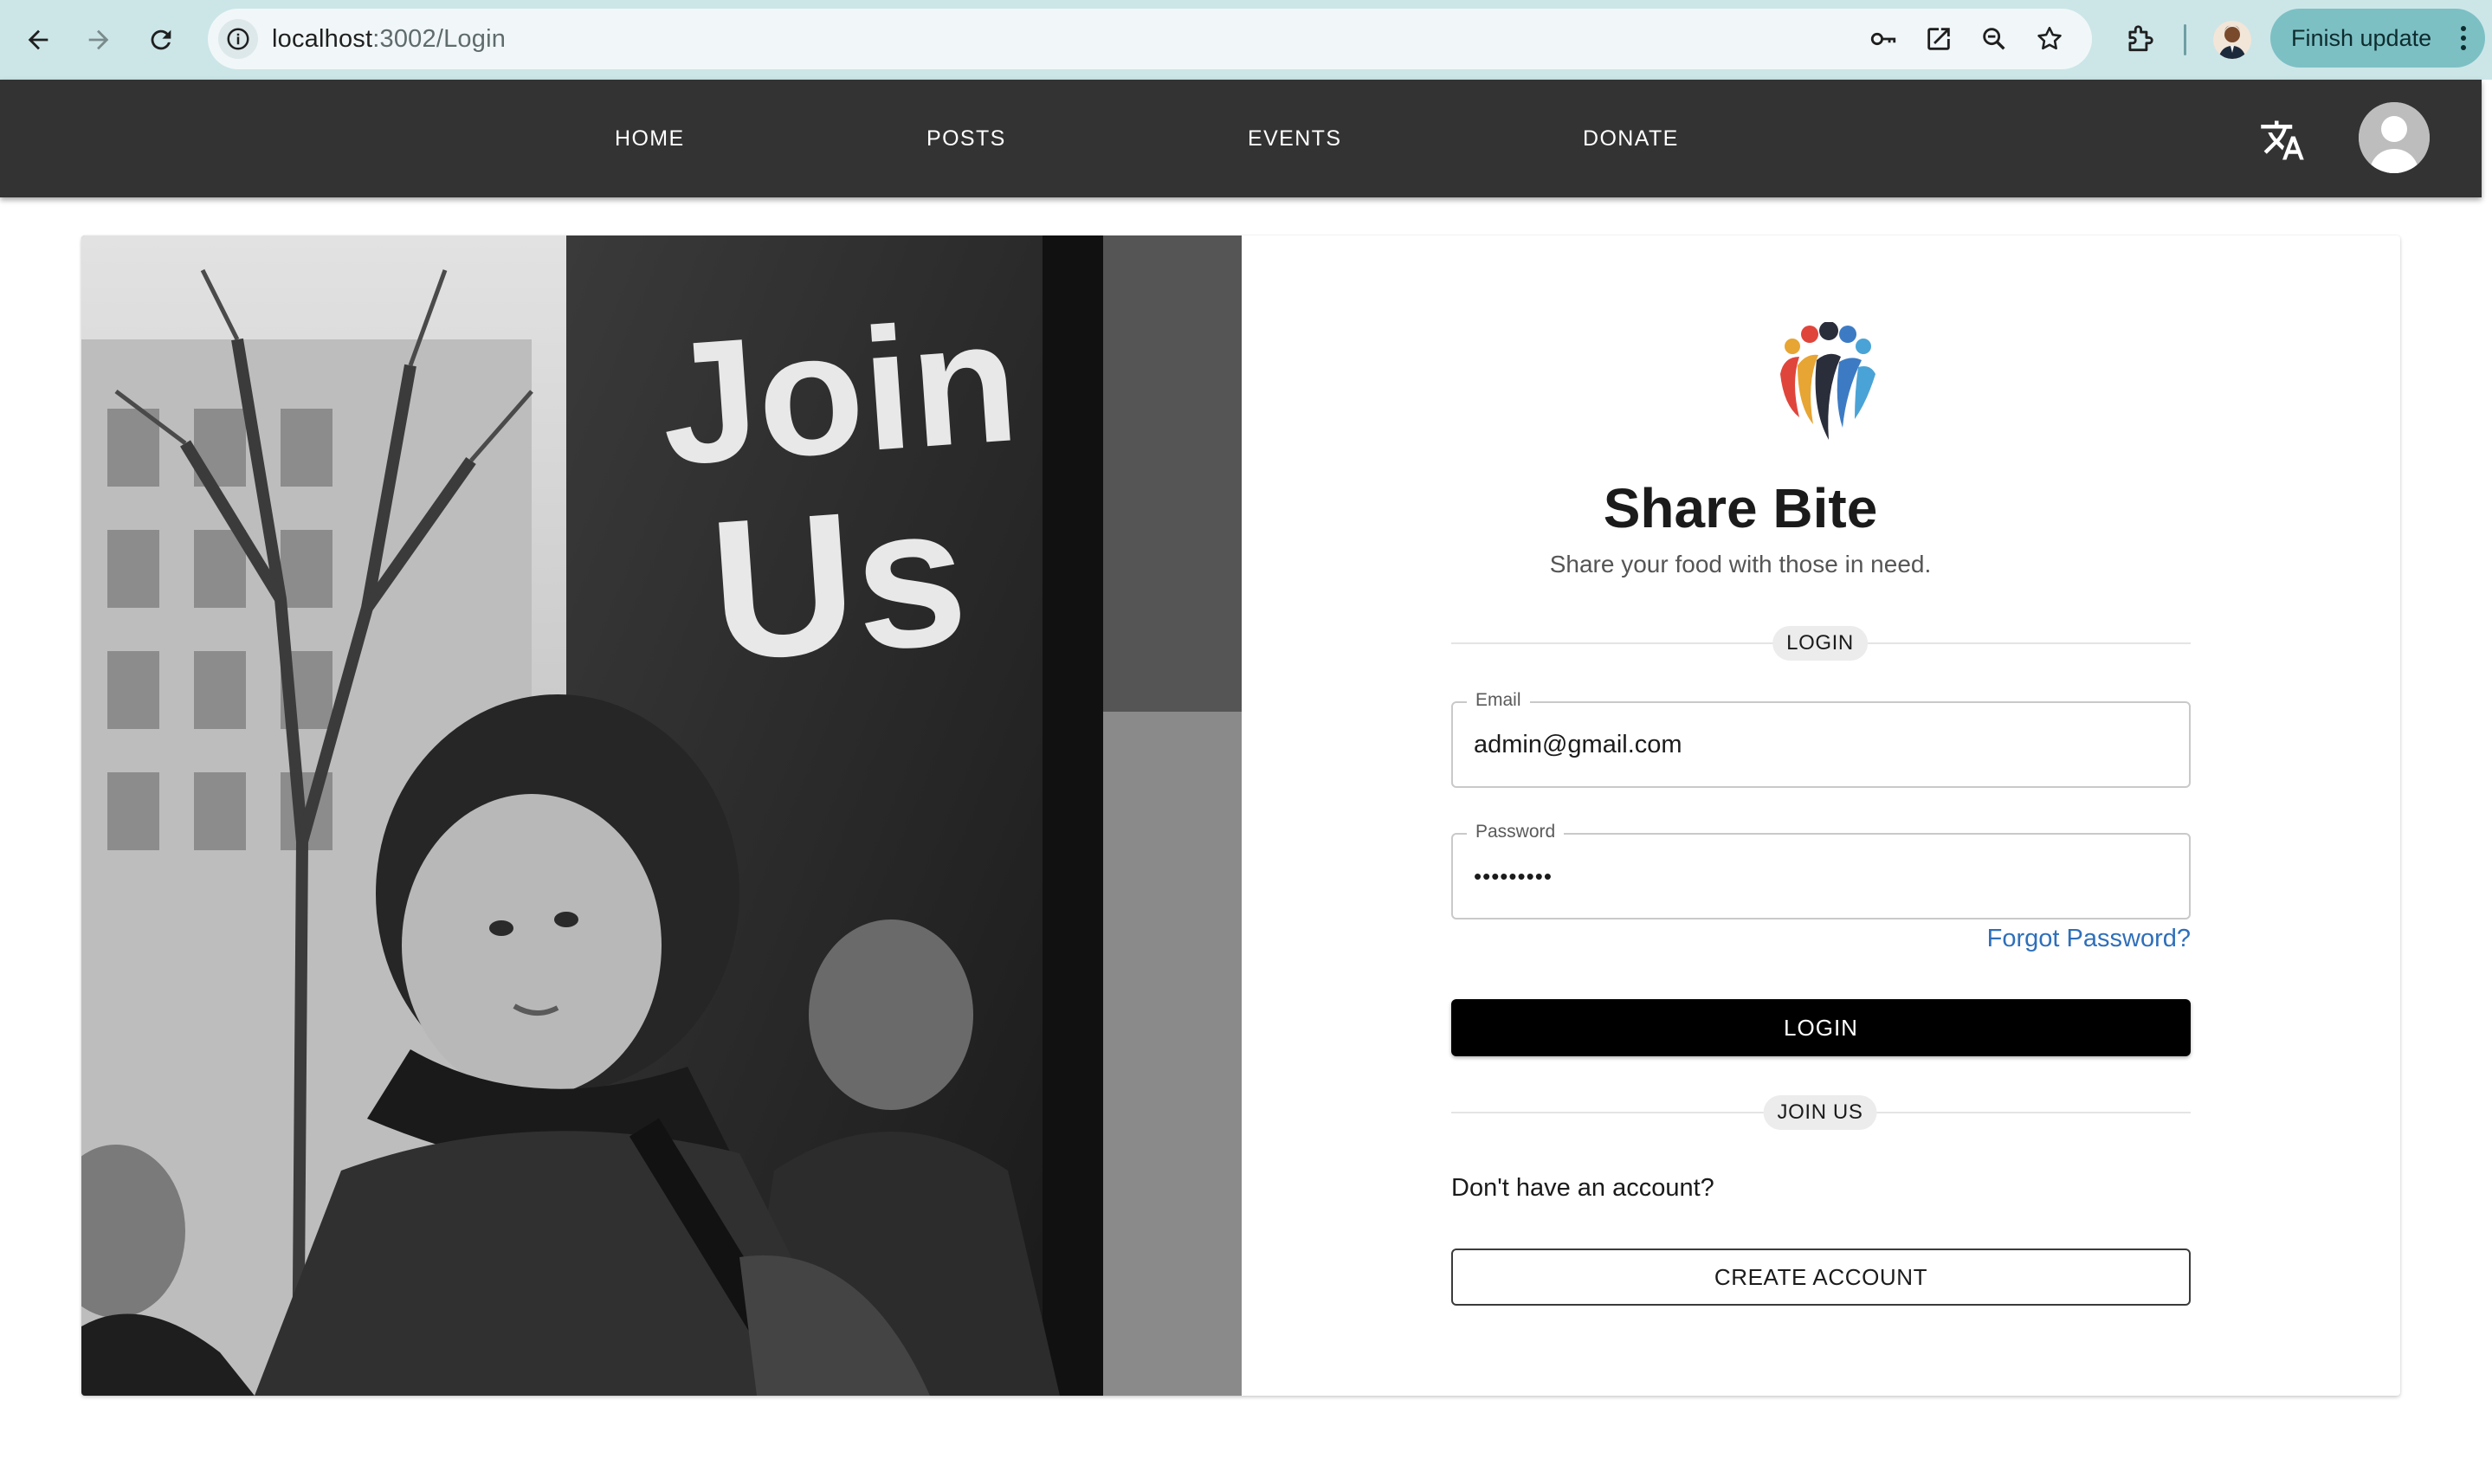 The height and width of the screenshot is (1484, 2492). Describe the element at coordinates (1827, 381) in the screenshot. I see `share-bite-logo` at that location.